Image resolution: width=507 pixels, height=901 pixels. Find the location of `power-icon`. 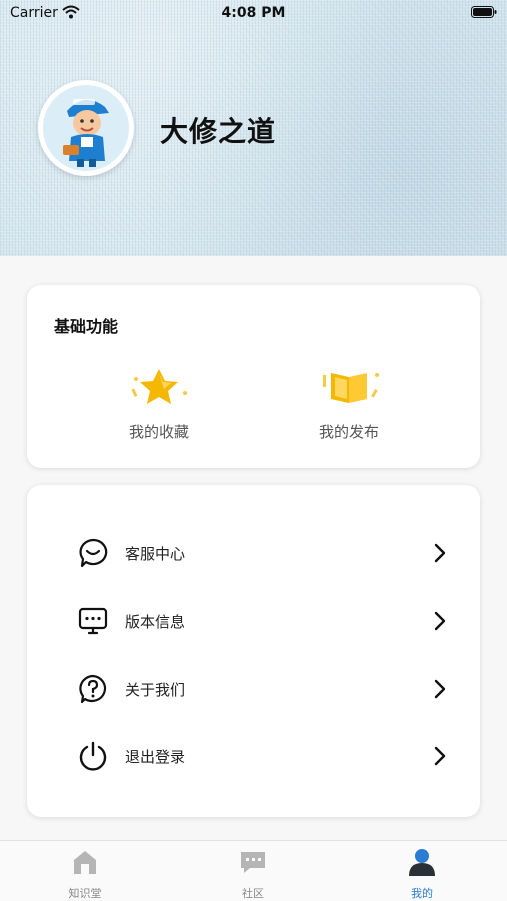

power-icon is located at coordinates (93, 756).